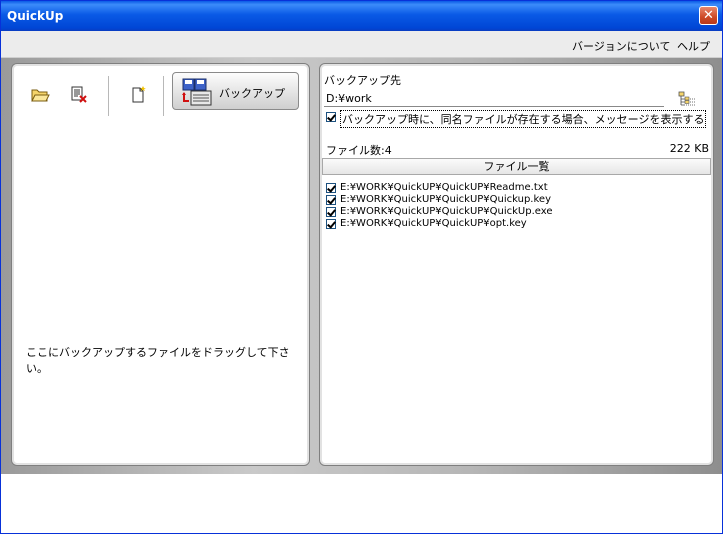  What do you see at coordinates (79, 95) in the screenshot?
I see `remove-file-icon` at bounding box center [79, 95].